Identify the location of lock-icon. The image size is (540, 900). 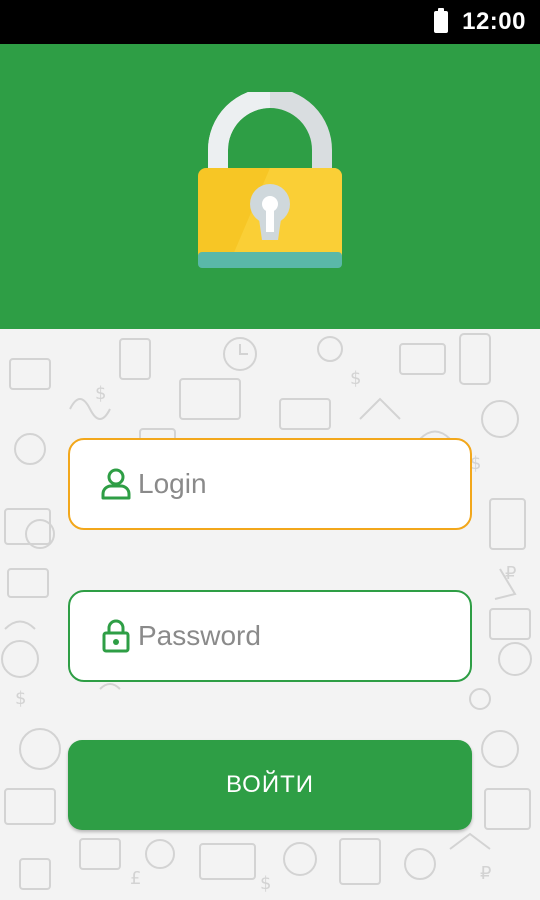
(116, 636).